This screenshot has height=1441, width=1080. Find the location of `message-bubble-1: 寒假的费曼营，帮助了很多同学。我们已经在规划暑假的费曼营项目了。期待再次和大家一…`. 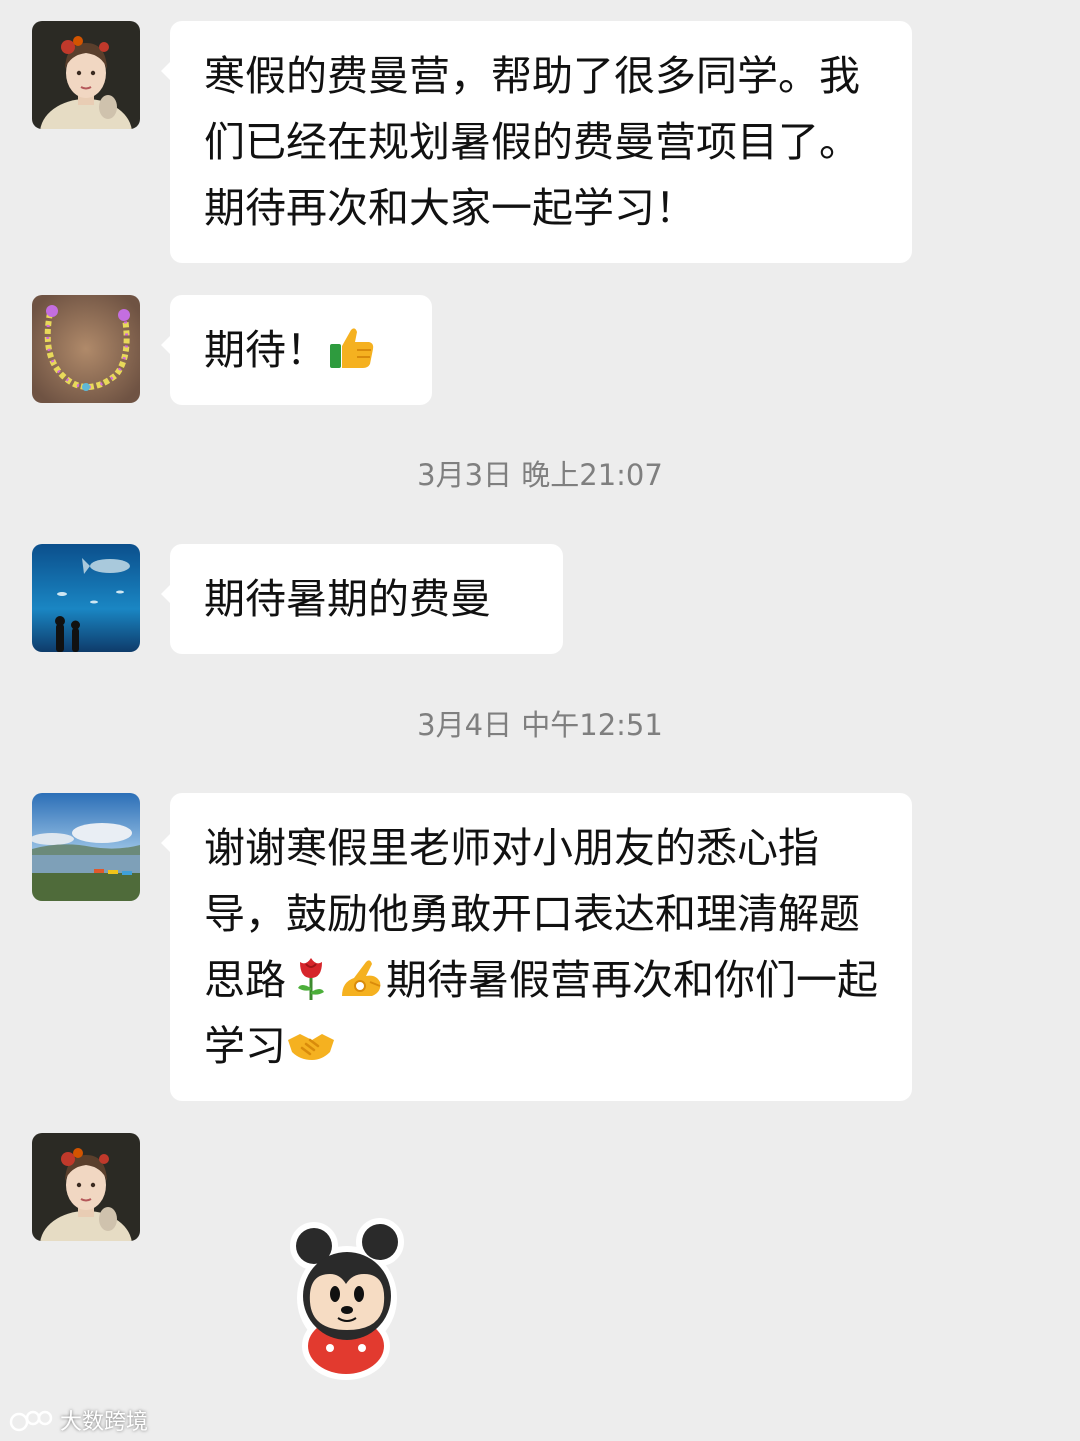

message-bubble-1: 寒假的费曼营，帮助了很多同学。我们已经在规划暑假的费曼营项目了。期待再次和大家一… is located at coordinates (536, 142).